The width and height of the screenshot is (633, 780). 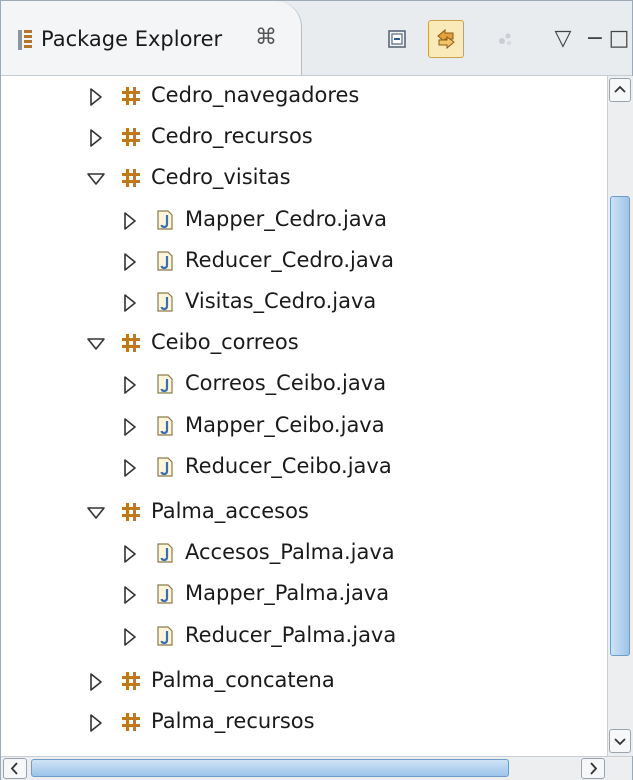 I want to click on tree-item-label: Correos_Ceibo.java, so click(x=286, y=383).